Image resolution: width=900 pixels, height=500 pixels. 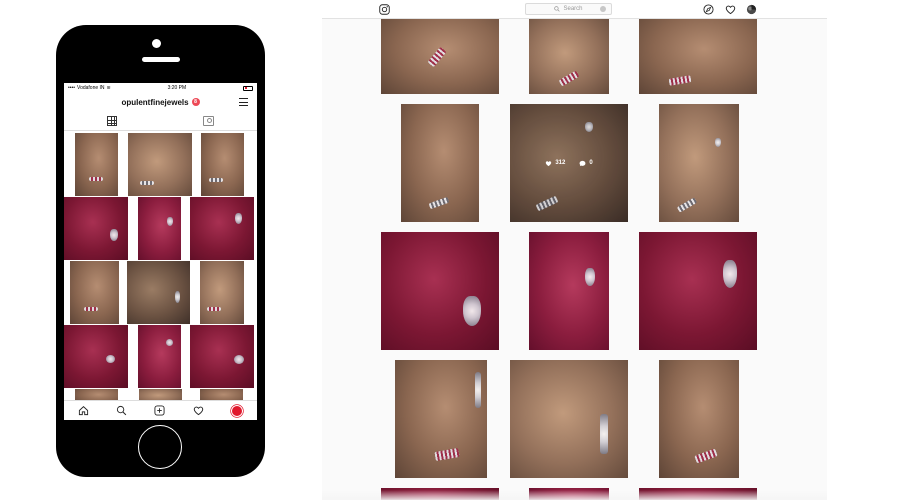 I want to click on instagram-logo-icon, so click(x=384, y=9).